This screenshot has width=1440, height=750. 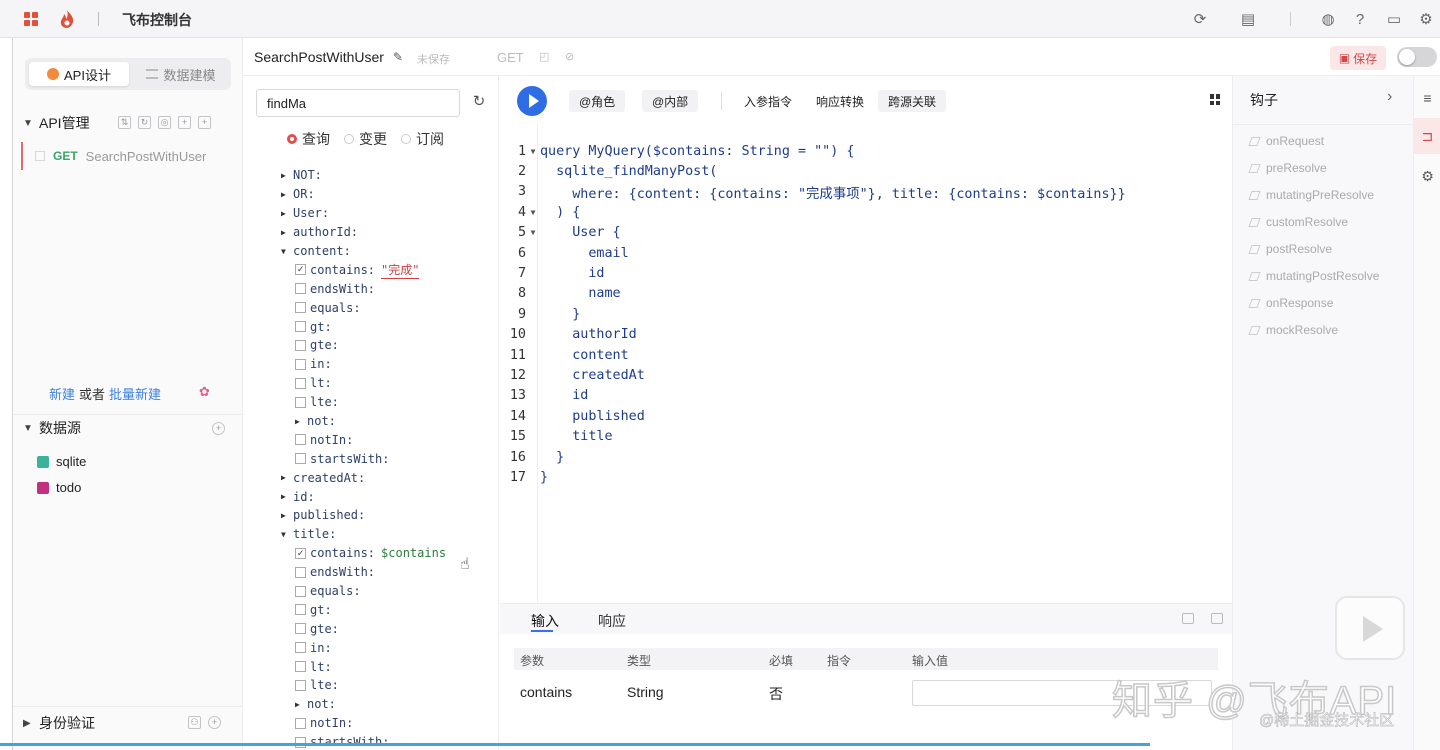 What do you see at coordinates (813, 273) in the screenshot?
I see `code-line: 7 id` at bounding box center [813, 273].